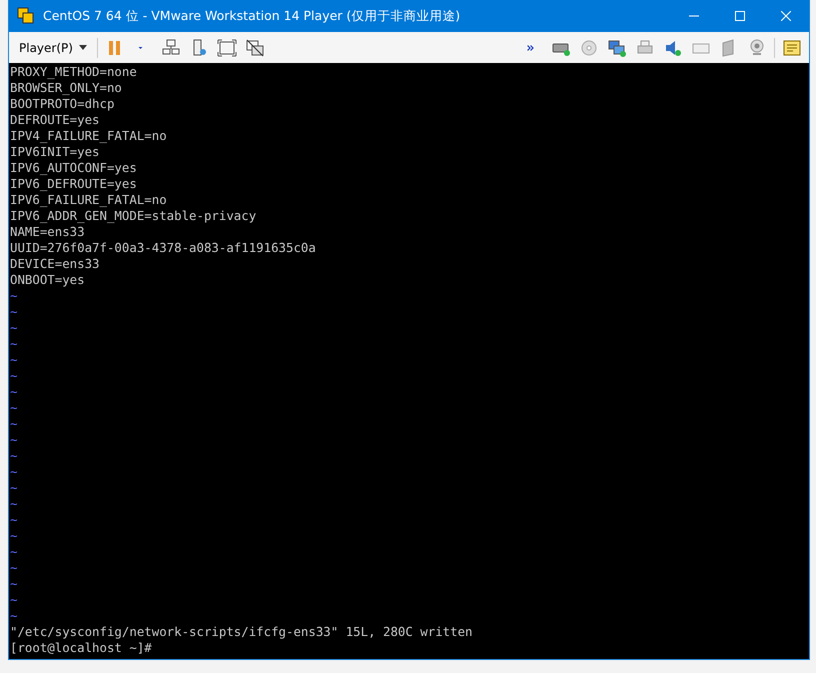  Describe the element at coordinates (66, 88) in the screenshot. I see `terminal-line: BROWSER_ONLY=no` at that location.